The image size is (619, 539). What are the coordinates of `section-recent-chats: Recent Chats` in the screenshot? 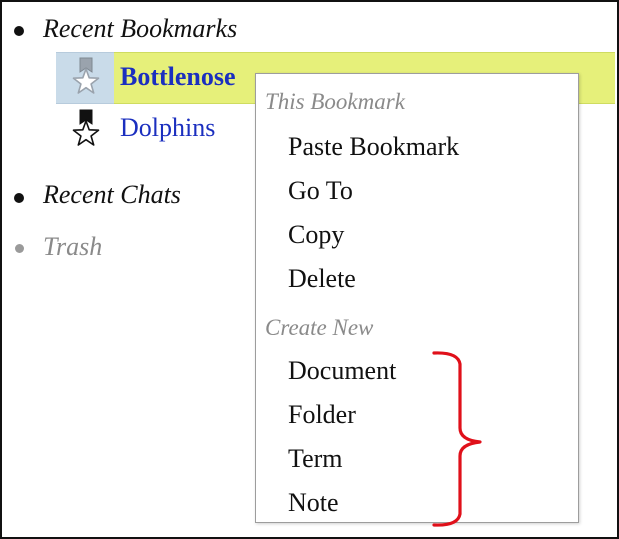 It's located at (112, 195).